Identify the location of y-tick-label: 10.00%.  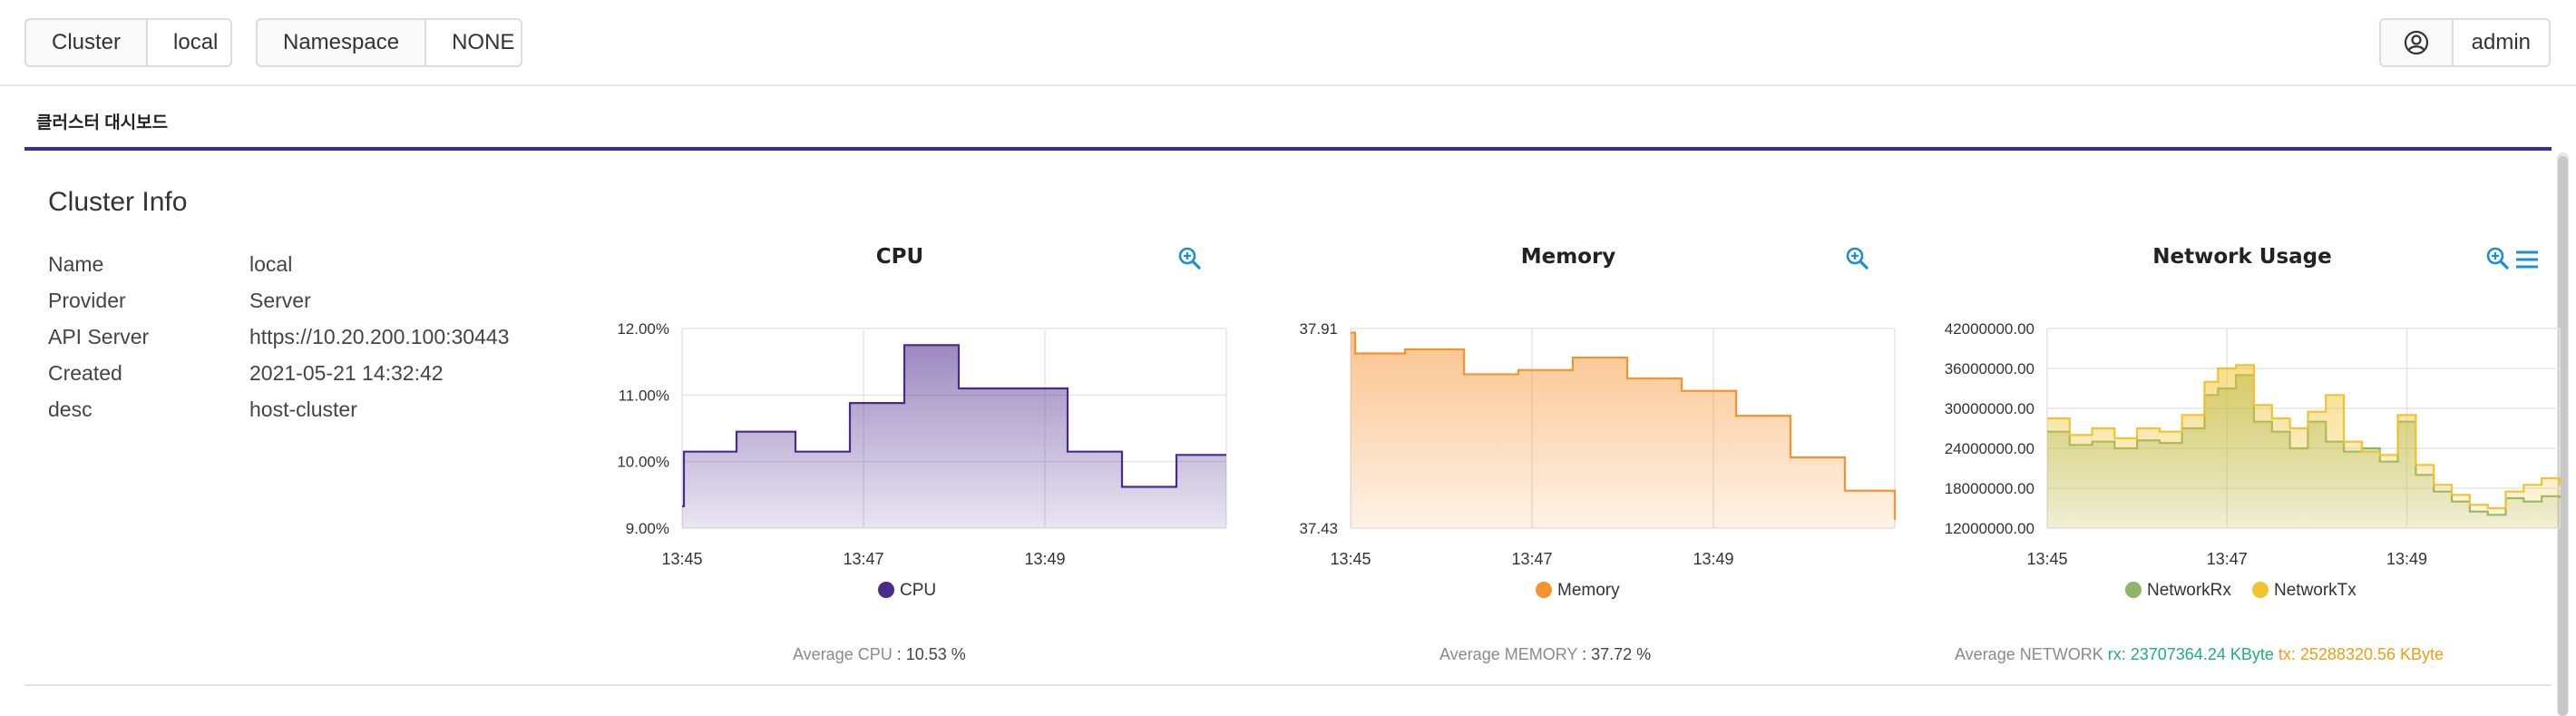
(643, 462).